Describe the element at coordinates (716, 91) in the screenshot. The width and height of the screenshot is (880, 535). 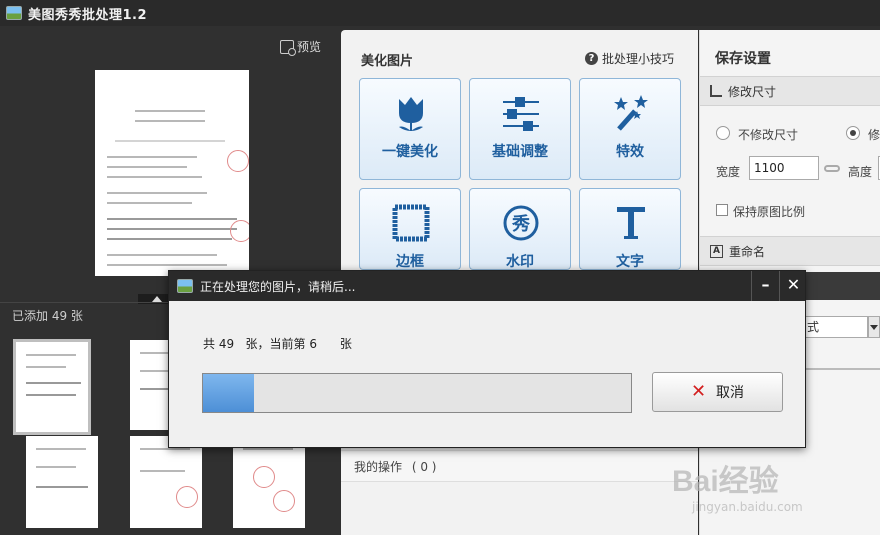
I see `crop-icon` at that location.